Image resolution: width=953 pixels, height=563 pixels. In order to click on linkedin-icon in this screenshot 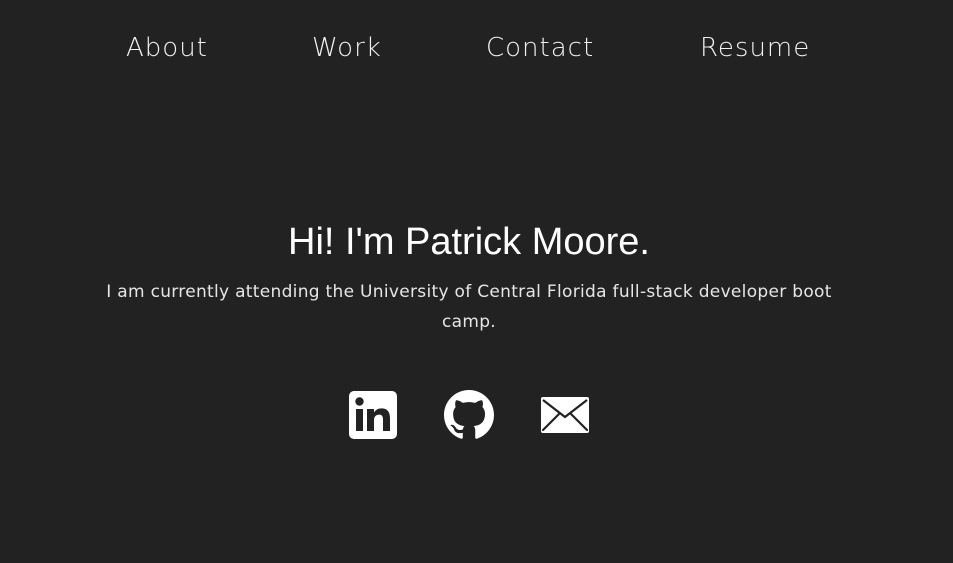, I will do `click(373, 415)`.